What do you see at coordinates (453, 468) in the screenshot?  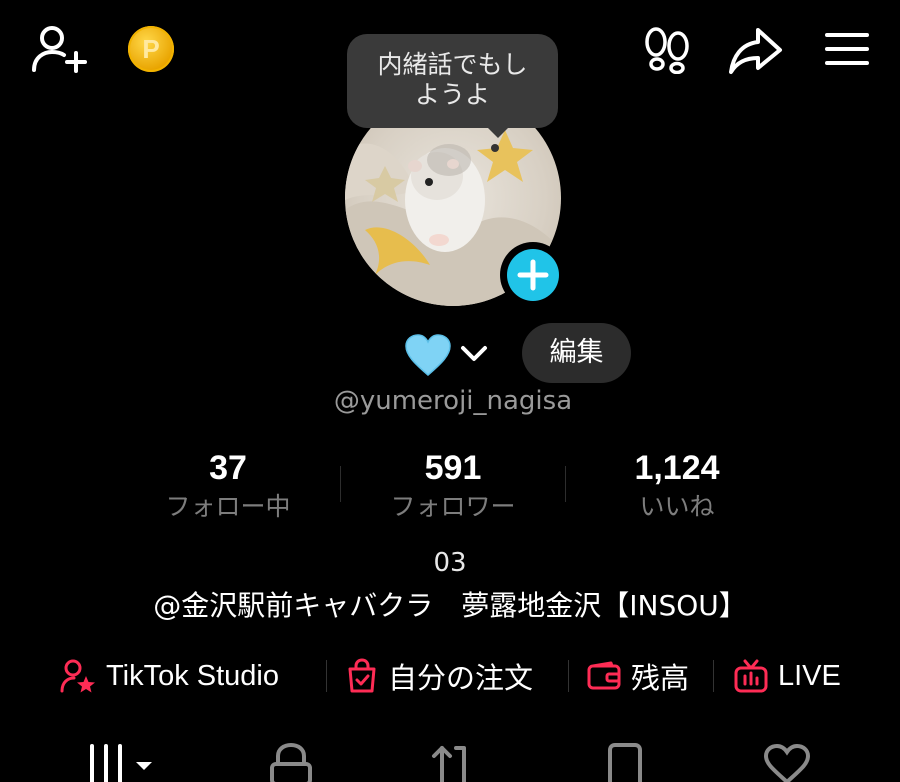 I see `followers-count: 591` at bounding box center [453, 468].